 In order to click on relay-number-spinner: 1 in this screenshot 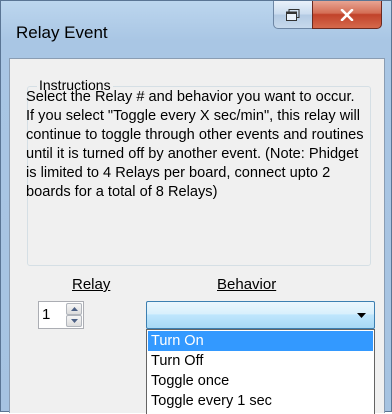, I will do `click(61, 315)`.